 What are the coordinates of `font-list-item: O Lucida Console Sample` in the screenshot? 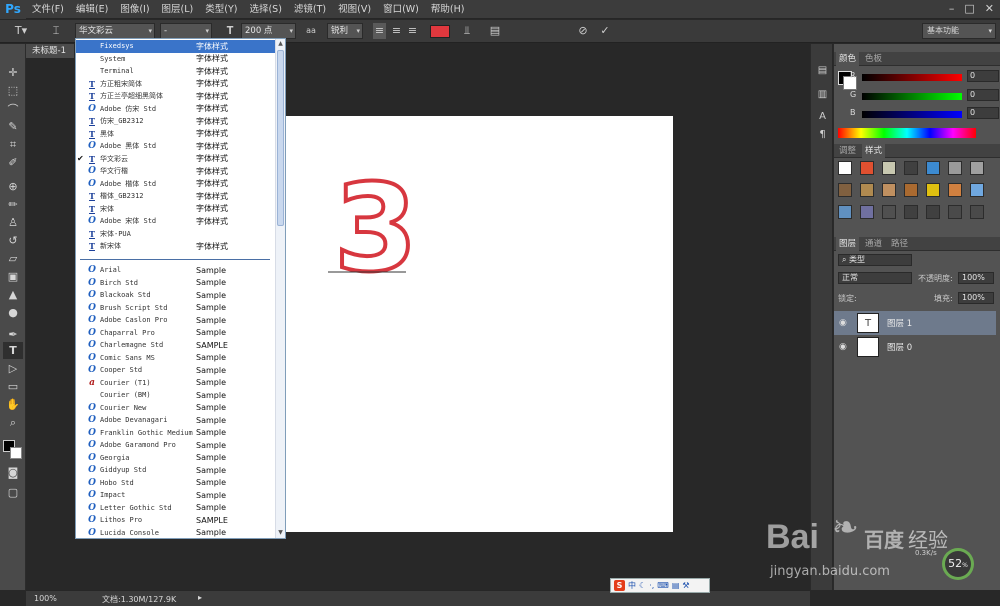 It's located at (176, 533).